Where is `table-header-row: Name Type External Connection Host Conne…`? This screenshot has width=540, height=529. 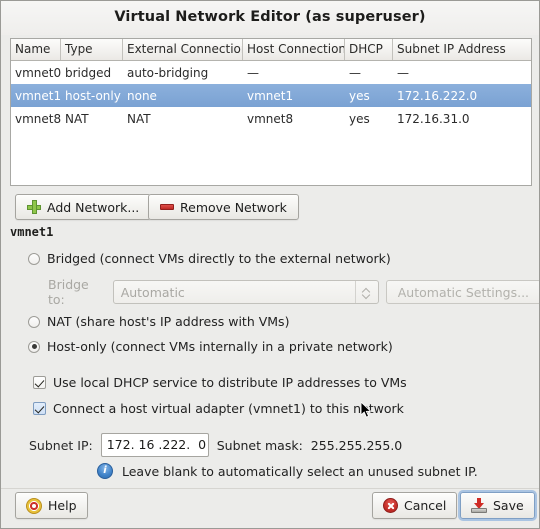 table-header-row: Name Type External Connection Host Conne… is located at coordinates (271, 50).